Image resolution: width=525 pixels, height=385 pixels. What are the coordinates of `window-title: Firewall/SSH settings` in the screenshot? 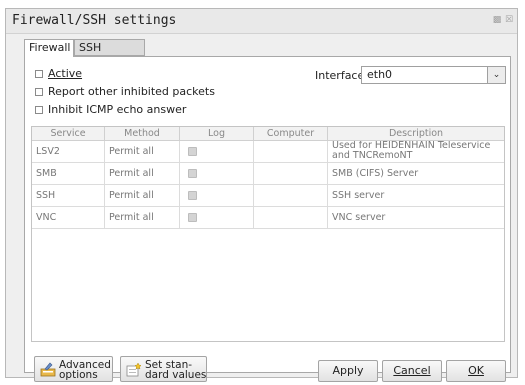 It's located at (94, 20).